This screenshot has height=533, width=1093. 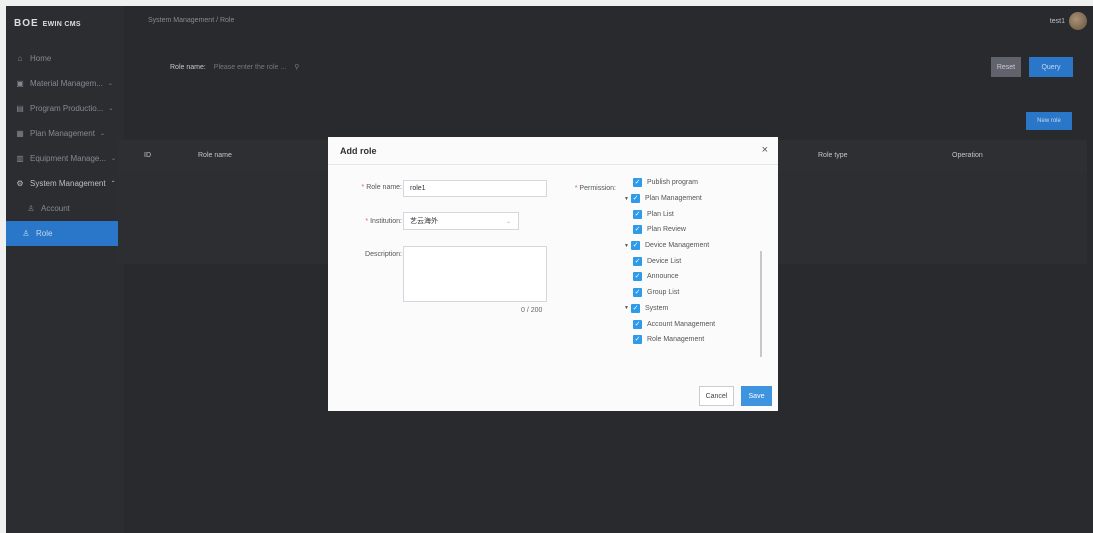 What do you see at coordinates (677, 246) in the screenshot?
I see `tree-node-label: Device Management` at bounding box center [677, 246].